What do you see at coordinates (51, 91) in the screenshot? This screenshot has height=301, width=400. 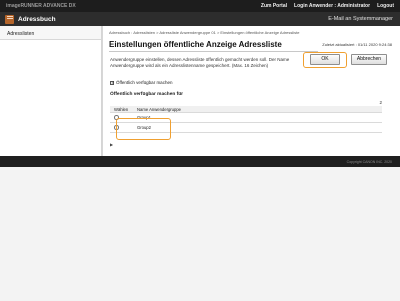 I see `sidebar: Adresslisten` at bounding box center [51, 91].